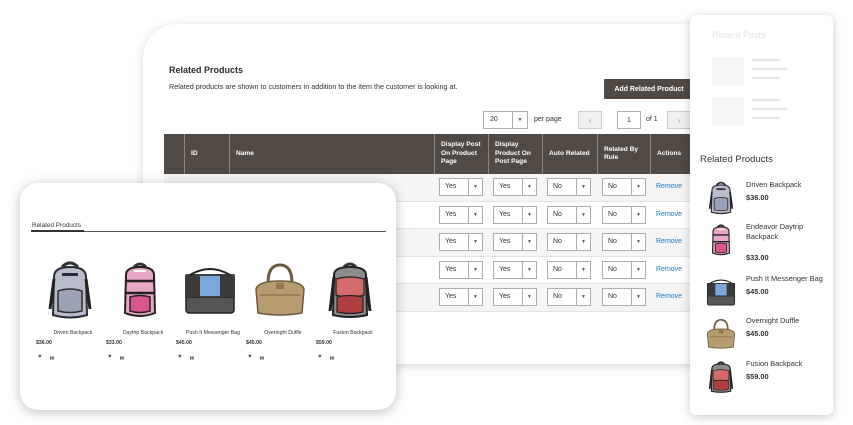 This screenshot has width=853, height=425. Describe the element at coordinates (769, 108) in the screenshot. I see `recent-post-text: ▬▬▬▬ ▬▬▬▬▬ ▬▬▬▬` at that location.